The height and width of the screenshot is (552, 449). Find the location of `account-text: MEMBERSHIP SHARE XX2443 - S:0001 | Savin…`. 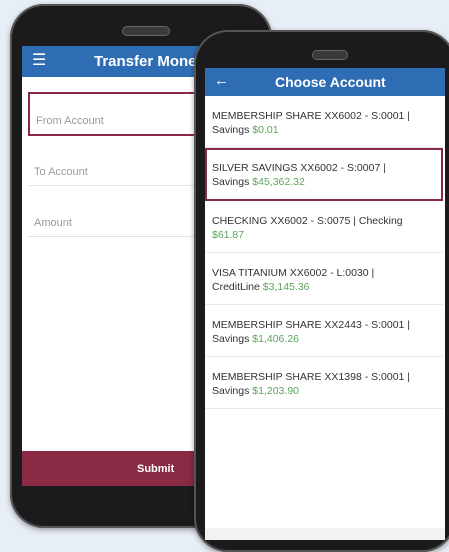

account-text: MEMBERSHIP SHARE XX2443 - S:0001 | Savin… is located at coordinates (325, 332).